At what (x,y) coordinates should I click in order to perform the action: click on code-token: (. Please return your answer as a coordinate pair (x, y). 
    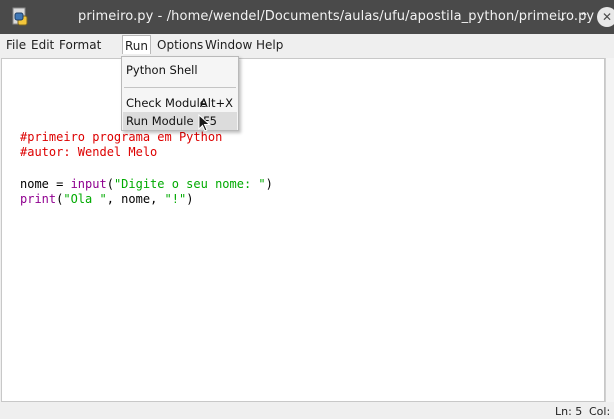
    Looking at the image, I should click on (110, 184).